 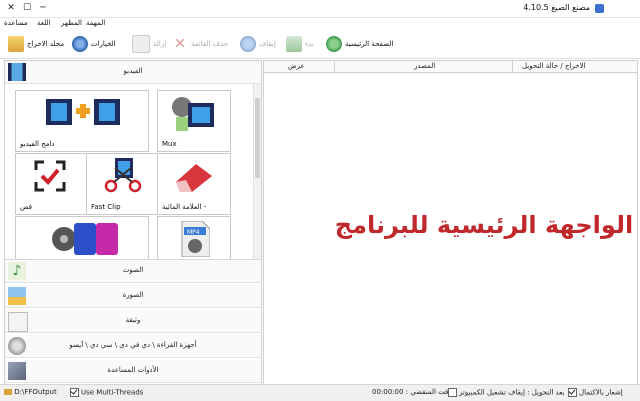 I want to click on category-rom-label: أجهزة القراءة \ دي في دي \ سي دي \ آيسو, so click(x=133, y=345).